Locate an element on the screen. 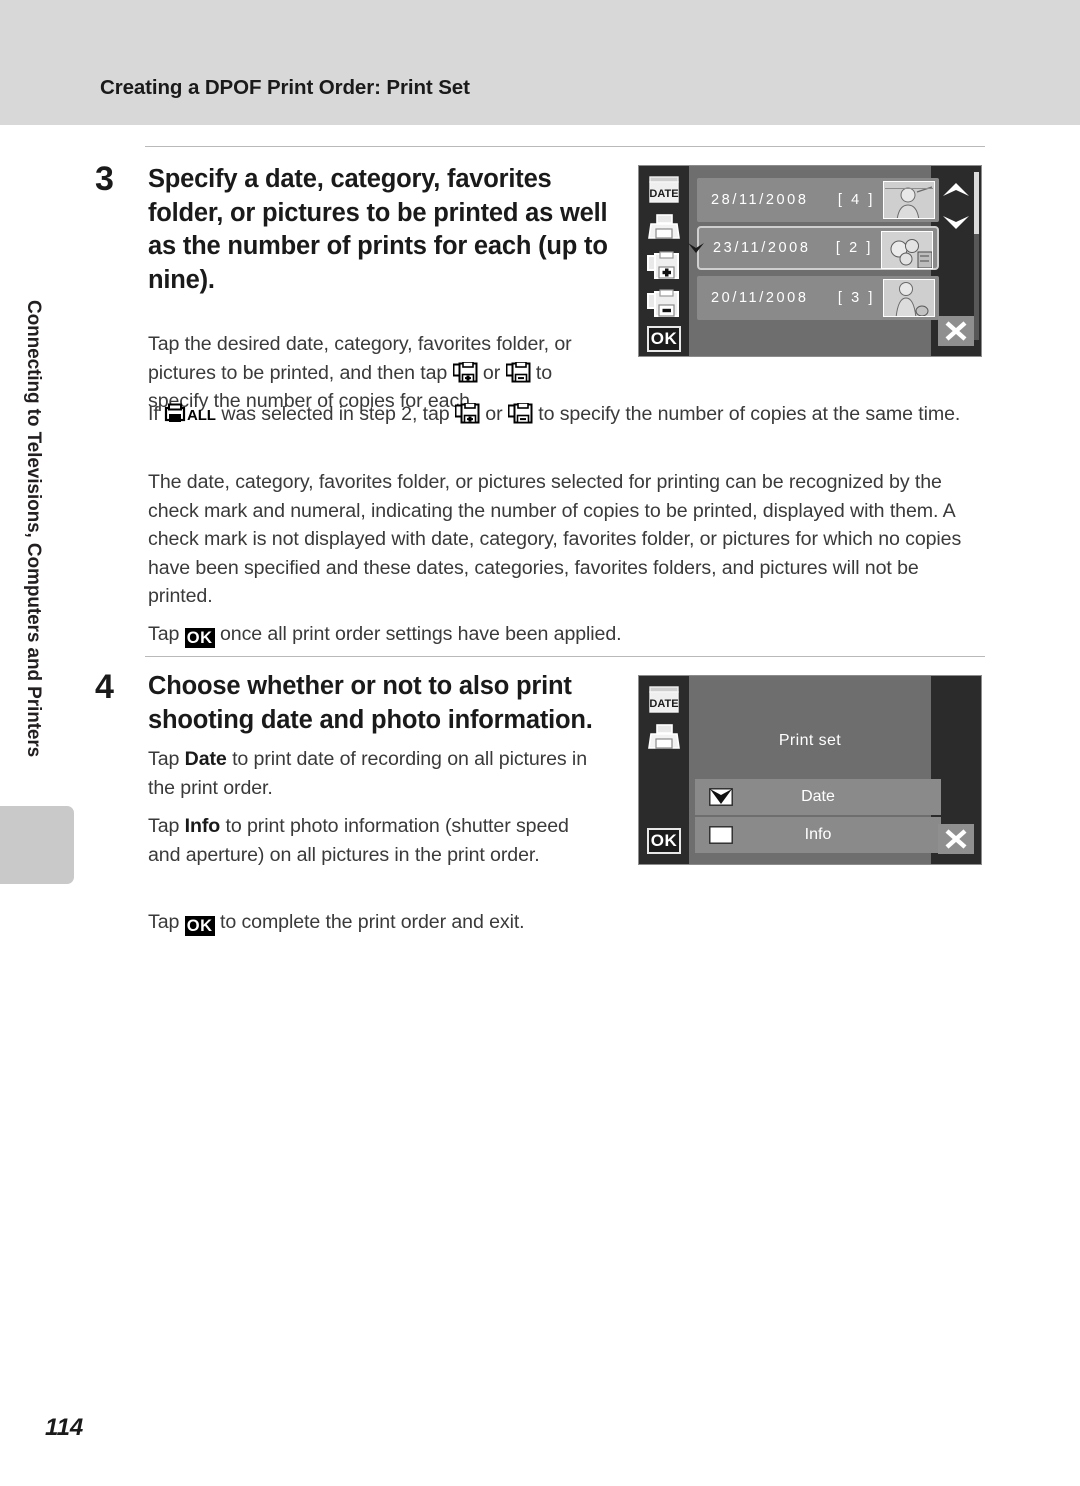 The width and height of the screenshot is (1080, 1486). option-label: Info is located at coordinates (818, 834).